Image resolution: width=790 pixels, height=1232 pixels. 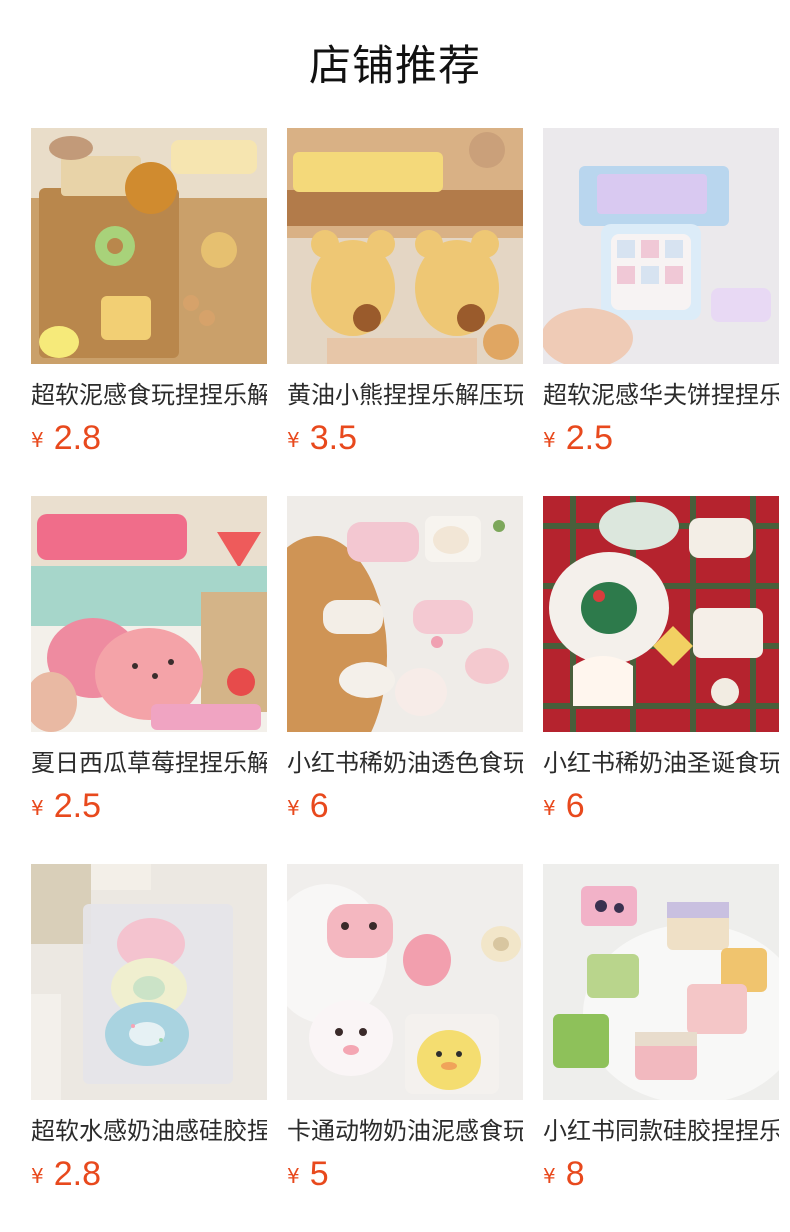 What do you see at coordinates (405, 395) in the screenshot?
I see `product-name: 黄油小熊捏捏乐解压玩具` at bounding box center [405, 395].